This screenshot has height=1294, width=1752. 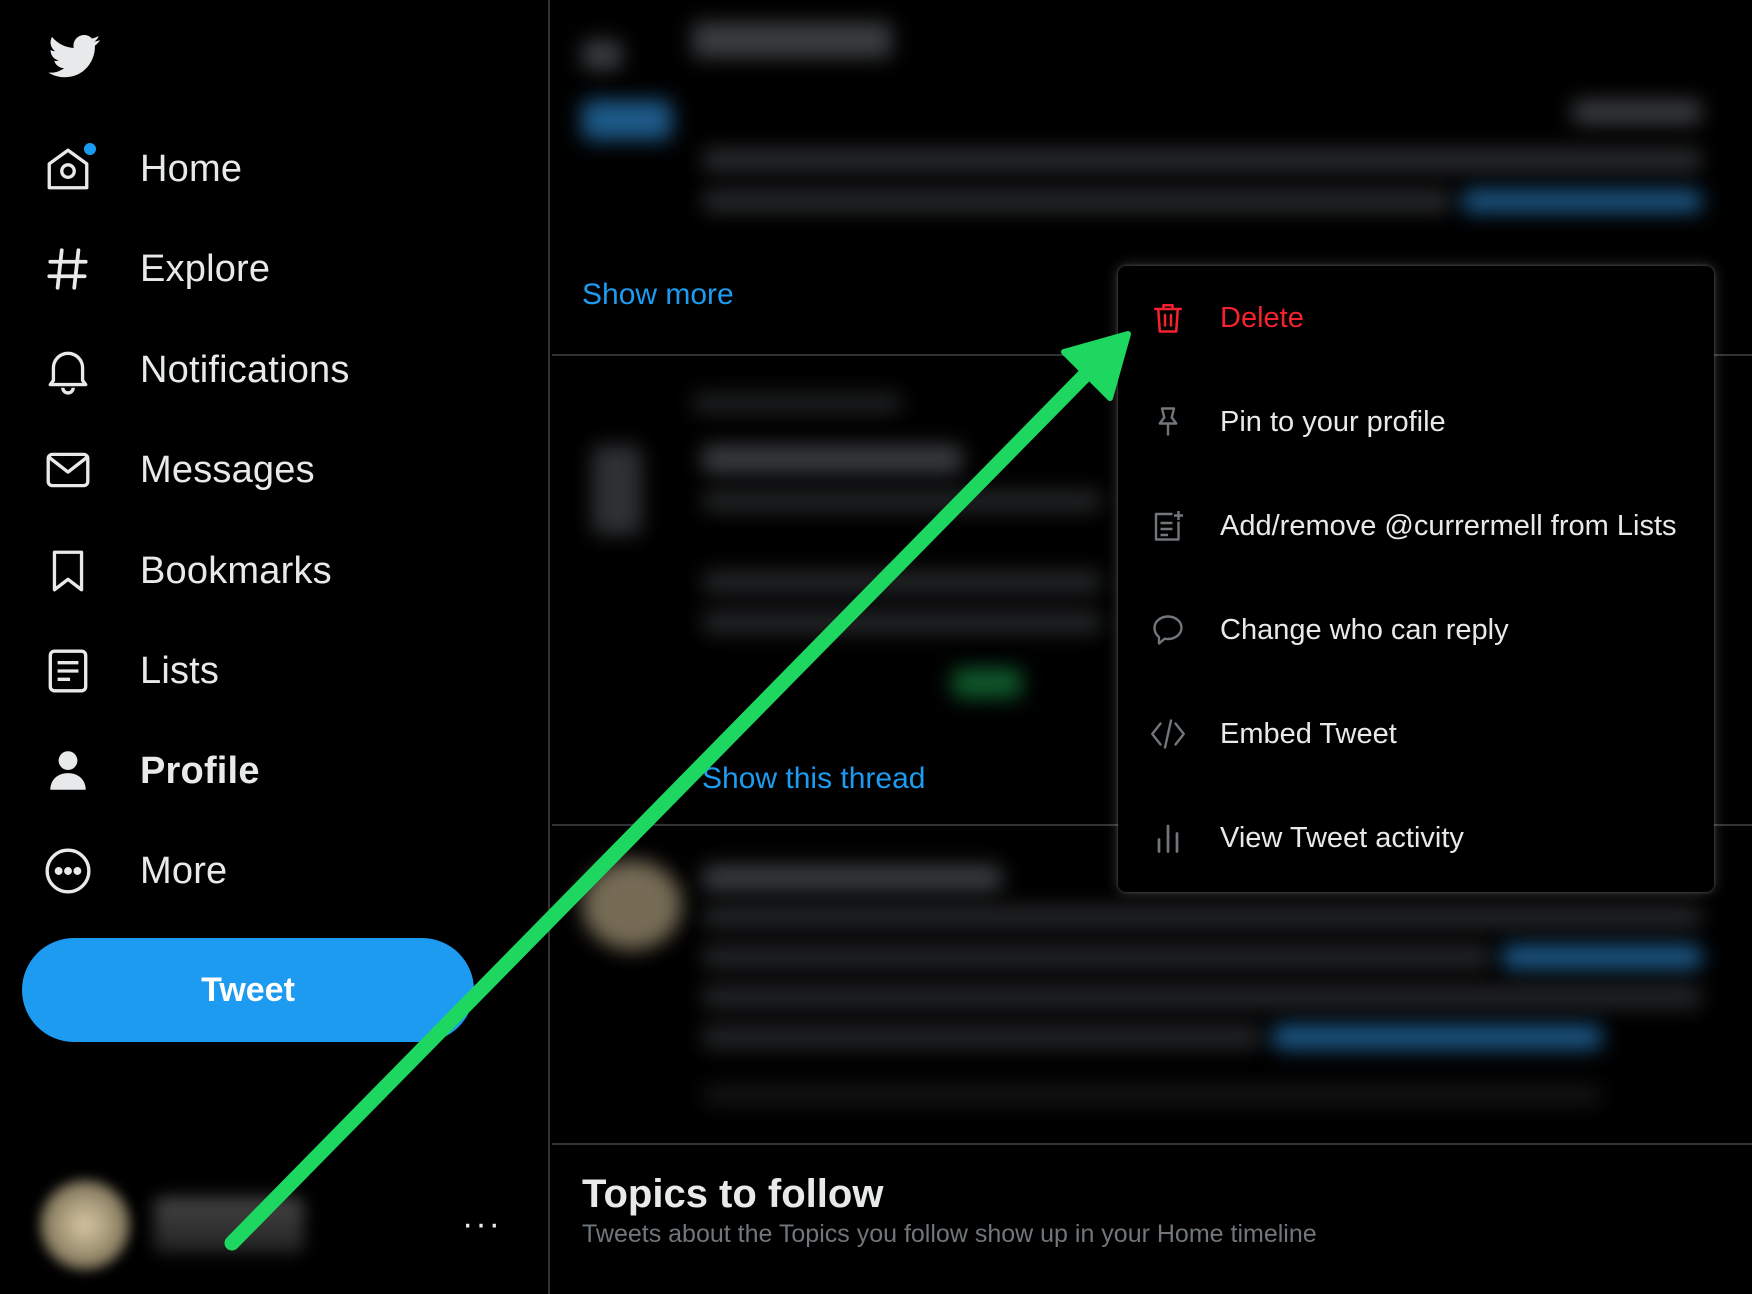 I want to click on list-icon, so click(x=68, y=671).